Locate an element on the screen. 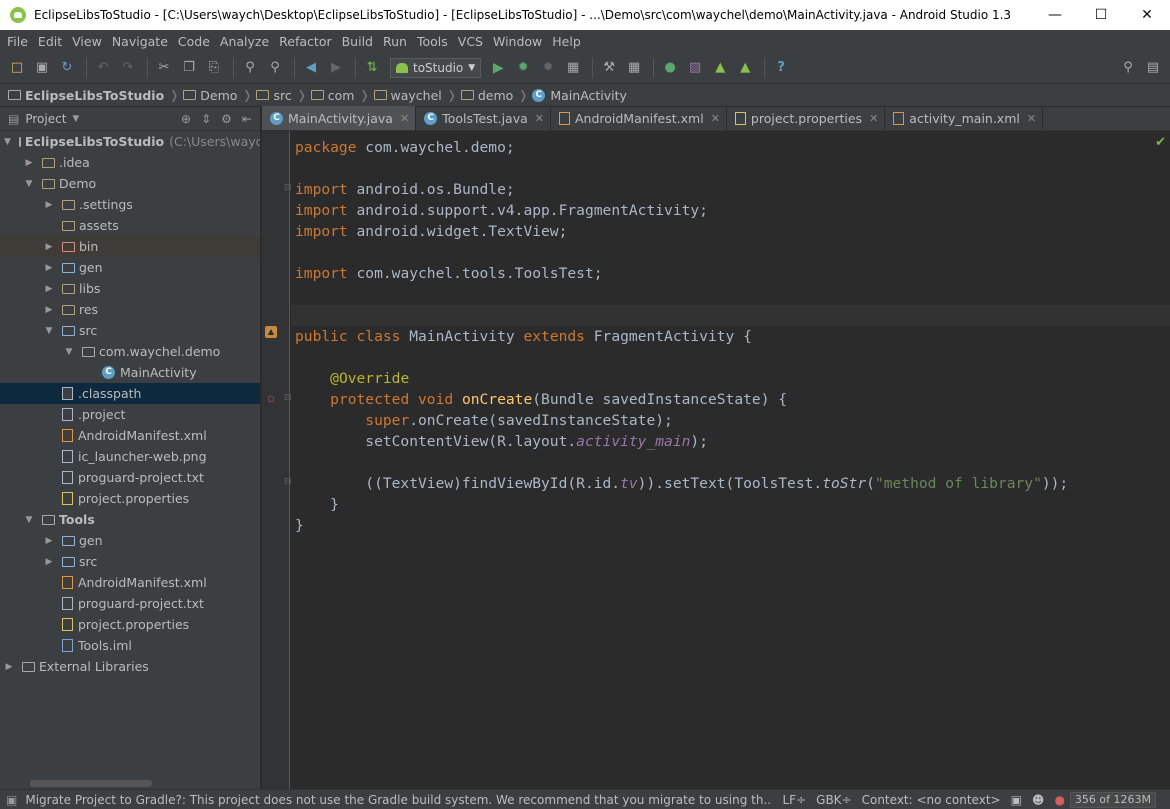 This screenshot has height=809, width=1170. search-icon: ⚲ is located at coordinates (1128, 68).